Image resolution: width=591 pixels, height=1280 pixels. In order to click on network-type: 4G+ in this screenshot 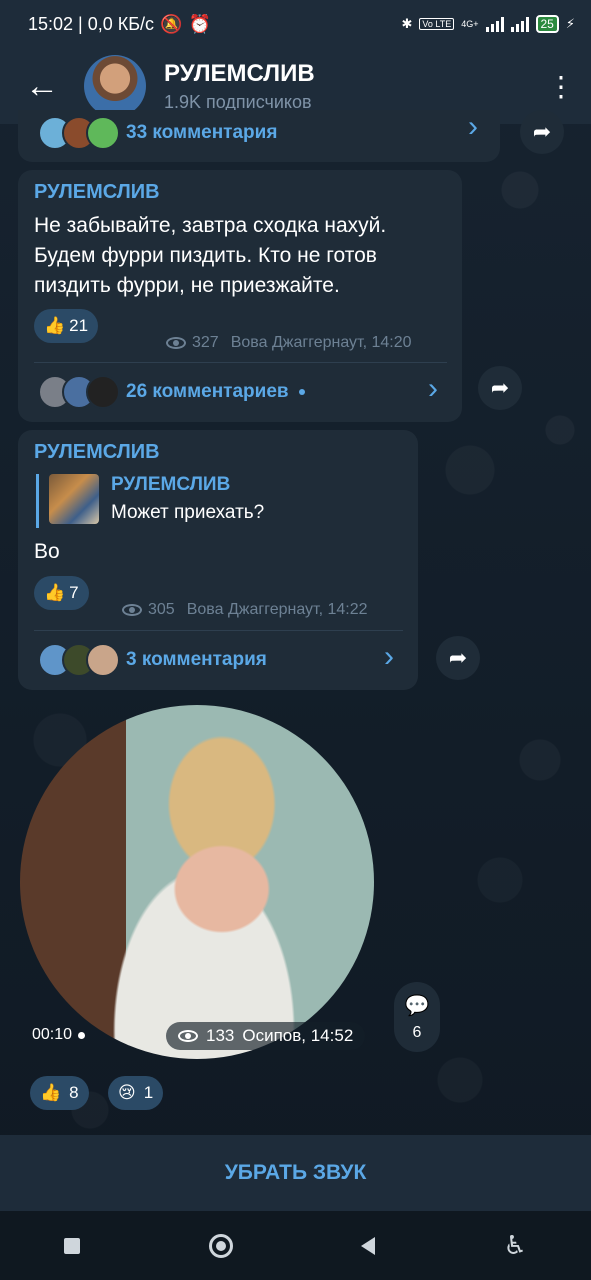, I will do `click(470, 24)`.